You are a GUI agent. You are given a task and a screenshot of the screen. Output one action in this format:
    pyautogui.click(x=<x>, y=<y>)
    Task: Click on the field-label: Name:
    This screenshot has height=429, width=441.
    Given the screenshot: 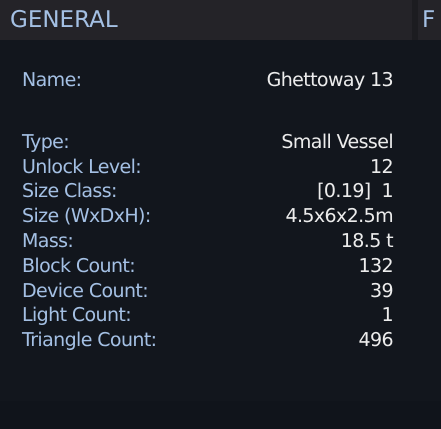 What is the action you would take?
    pyautogui.click(x=52, y=80)
    